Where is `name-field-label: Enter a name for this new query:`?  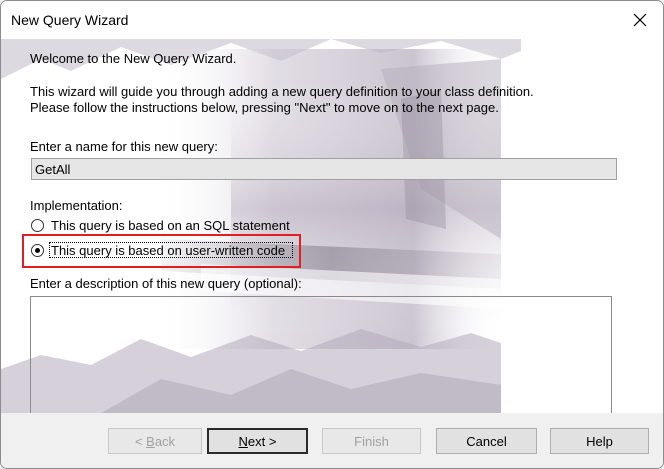
name-field-label: Enter a name for this new query: is located at coordinates (124, 146).